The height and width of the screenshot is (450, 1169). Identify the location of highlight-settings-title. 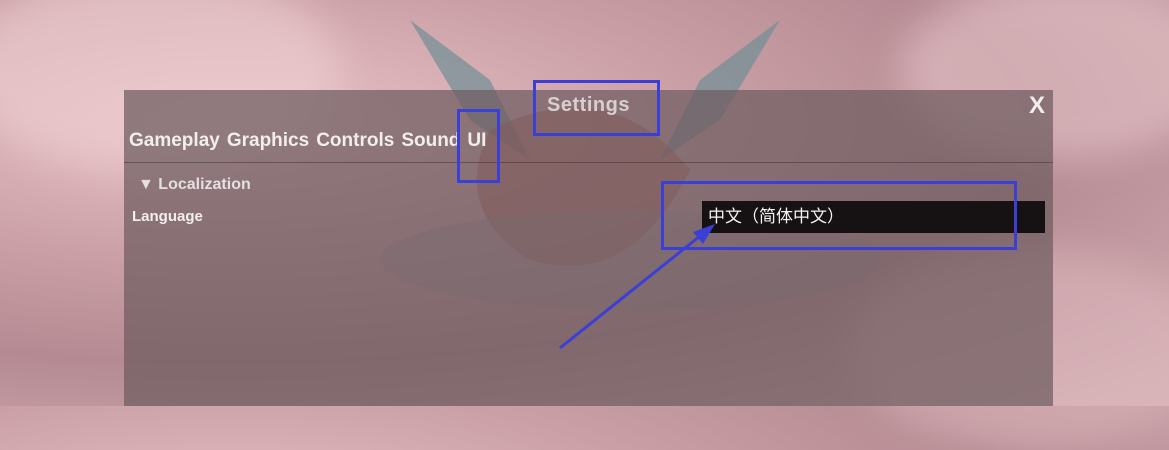
(596, 108).